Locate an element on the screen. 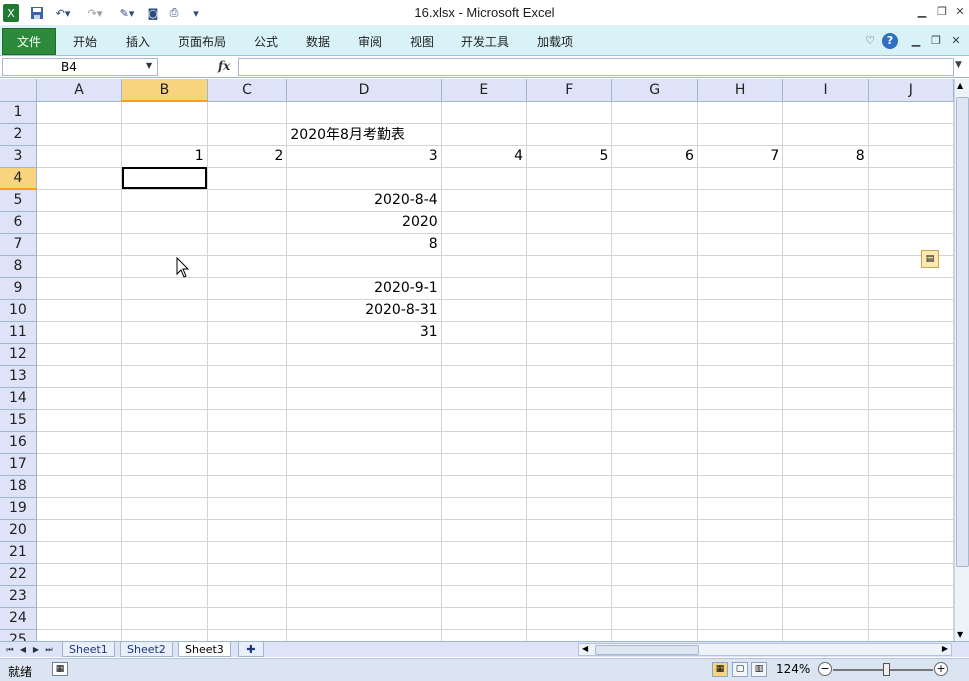 This screenshot has height=681, width=969. cell-i20 is located at coordinates (825, 530).